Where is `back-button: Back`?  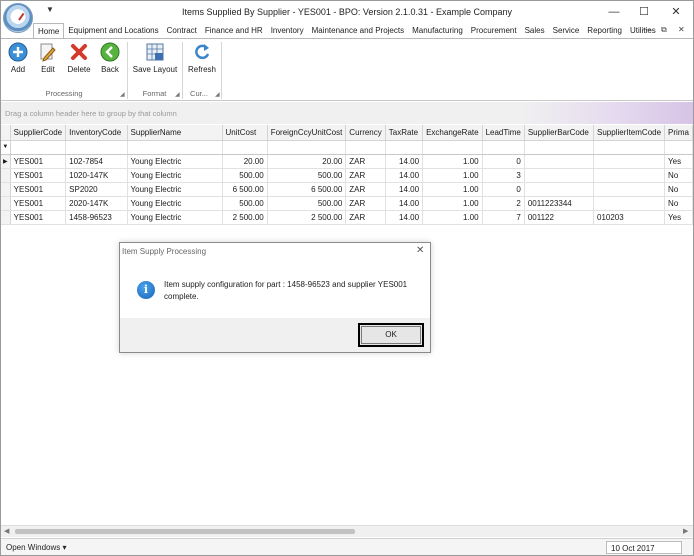 back-button: Back is located at coordinates (110, 58).